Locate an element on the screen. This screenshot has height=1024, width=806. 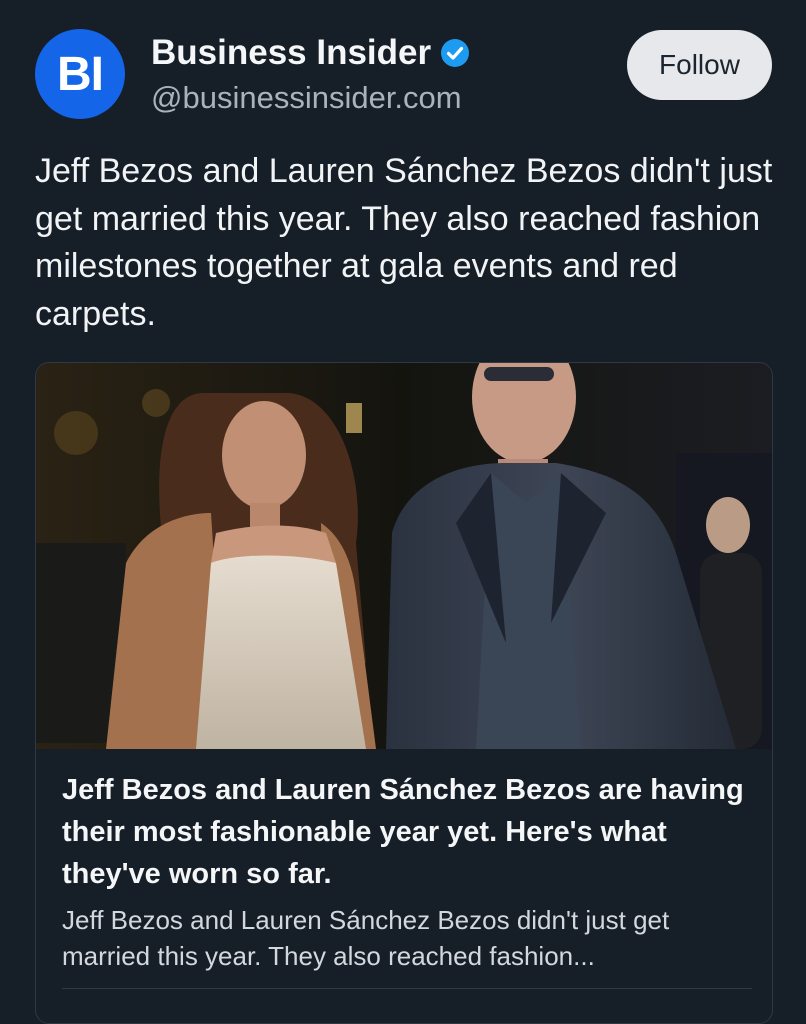
account-name-row: Business Insider is located at coordinates (310, 53).